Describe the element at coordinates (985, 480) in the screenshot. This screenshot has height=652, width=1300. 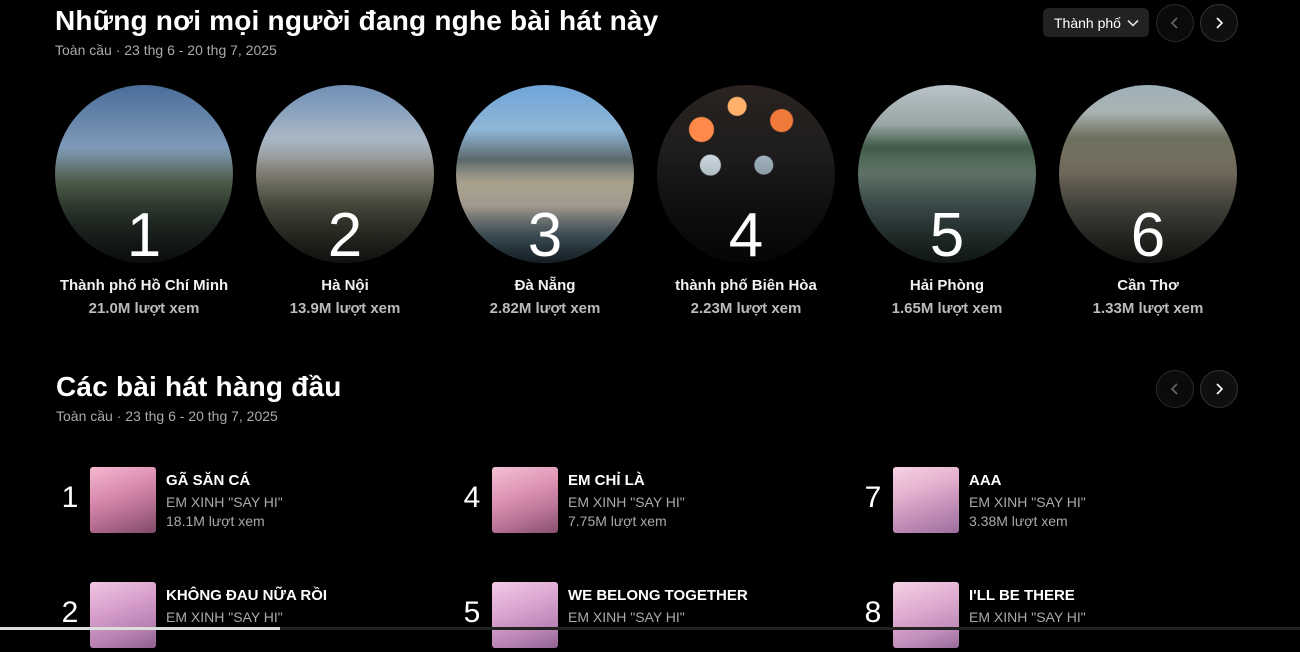
I see `song-title: AAA` at that location.